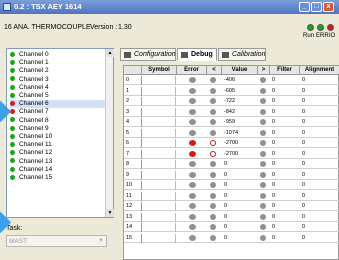  I want to click on minimize-button: _, so click(304, 7).